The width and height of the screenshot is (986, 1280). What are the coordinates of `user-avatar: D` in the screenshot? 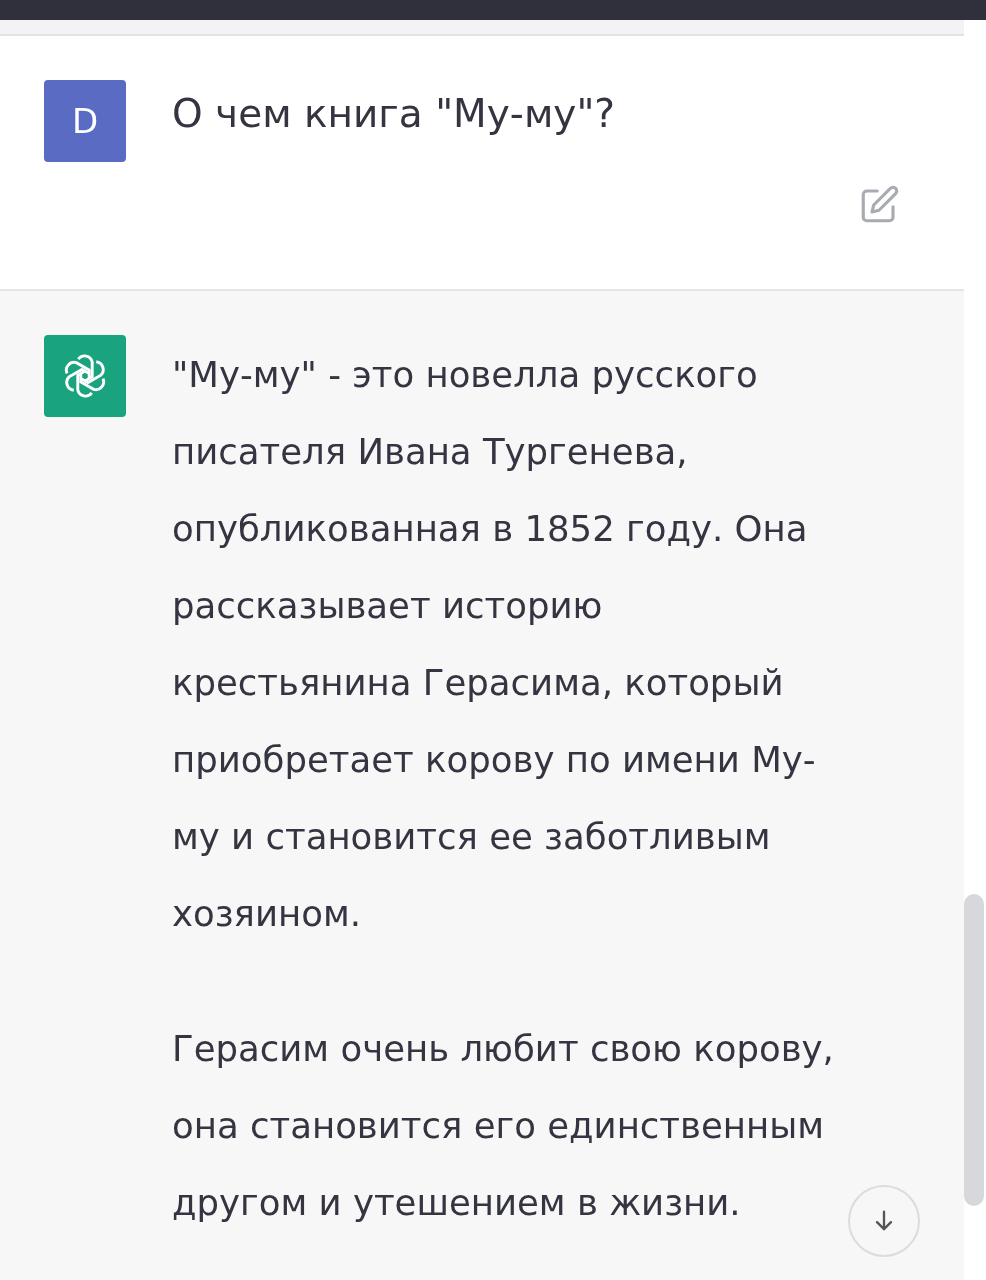 It's located at (85, 121).